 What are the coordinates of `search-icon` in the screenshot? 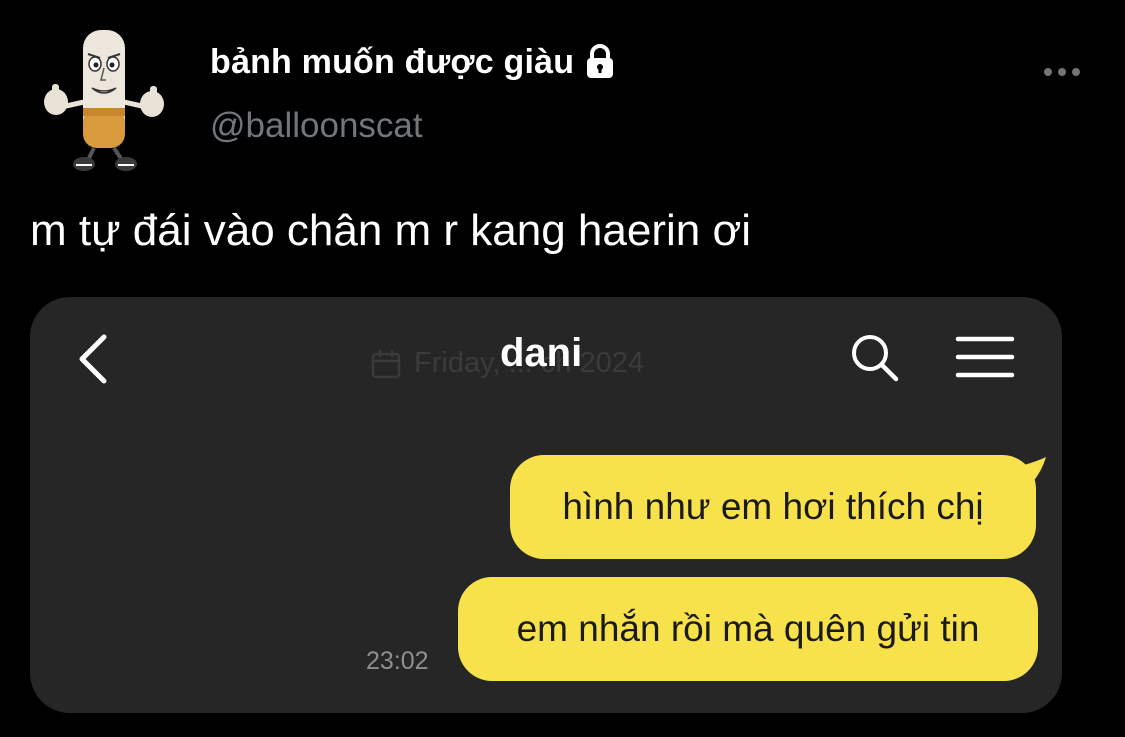 It's located at (875, 358).